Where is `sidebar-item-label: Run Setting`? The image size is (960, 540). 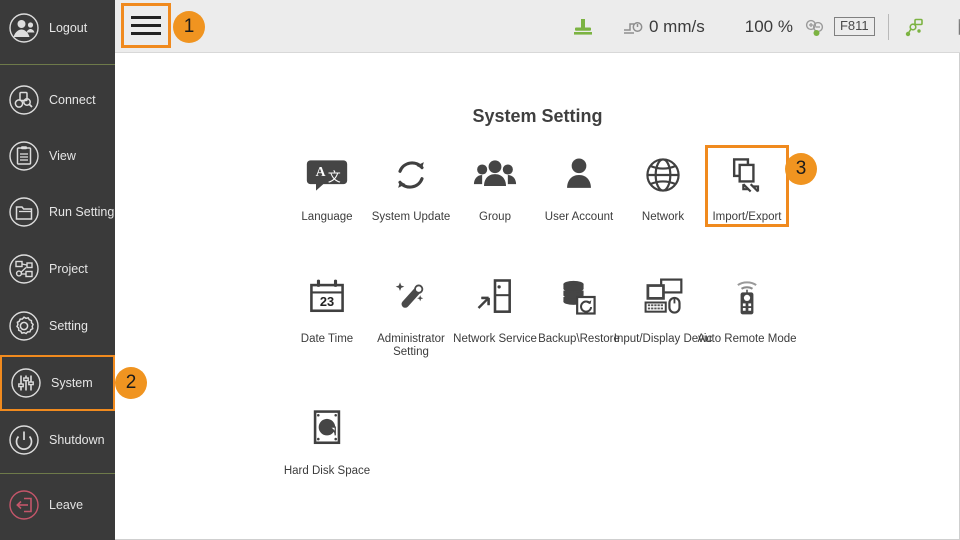
sidebar-item-label: Run Setting is located at coordinates (82, 211).